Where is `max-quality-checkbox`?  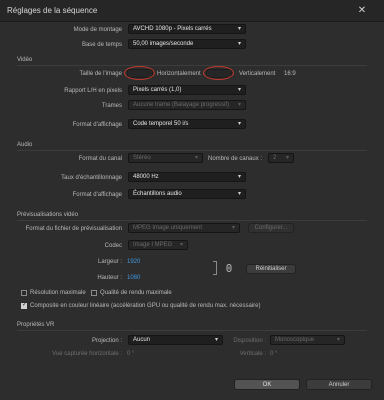
max-quality-checkbox is located at coordinates (94, 293).